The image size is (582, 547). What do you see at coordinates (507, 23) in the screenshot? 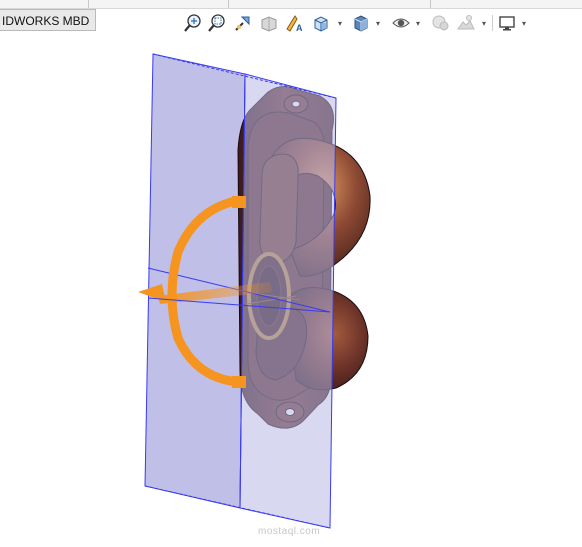
I see `view-settings-icon` at bounding box center [507, 23].